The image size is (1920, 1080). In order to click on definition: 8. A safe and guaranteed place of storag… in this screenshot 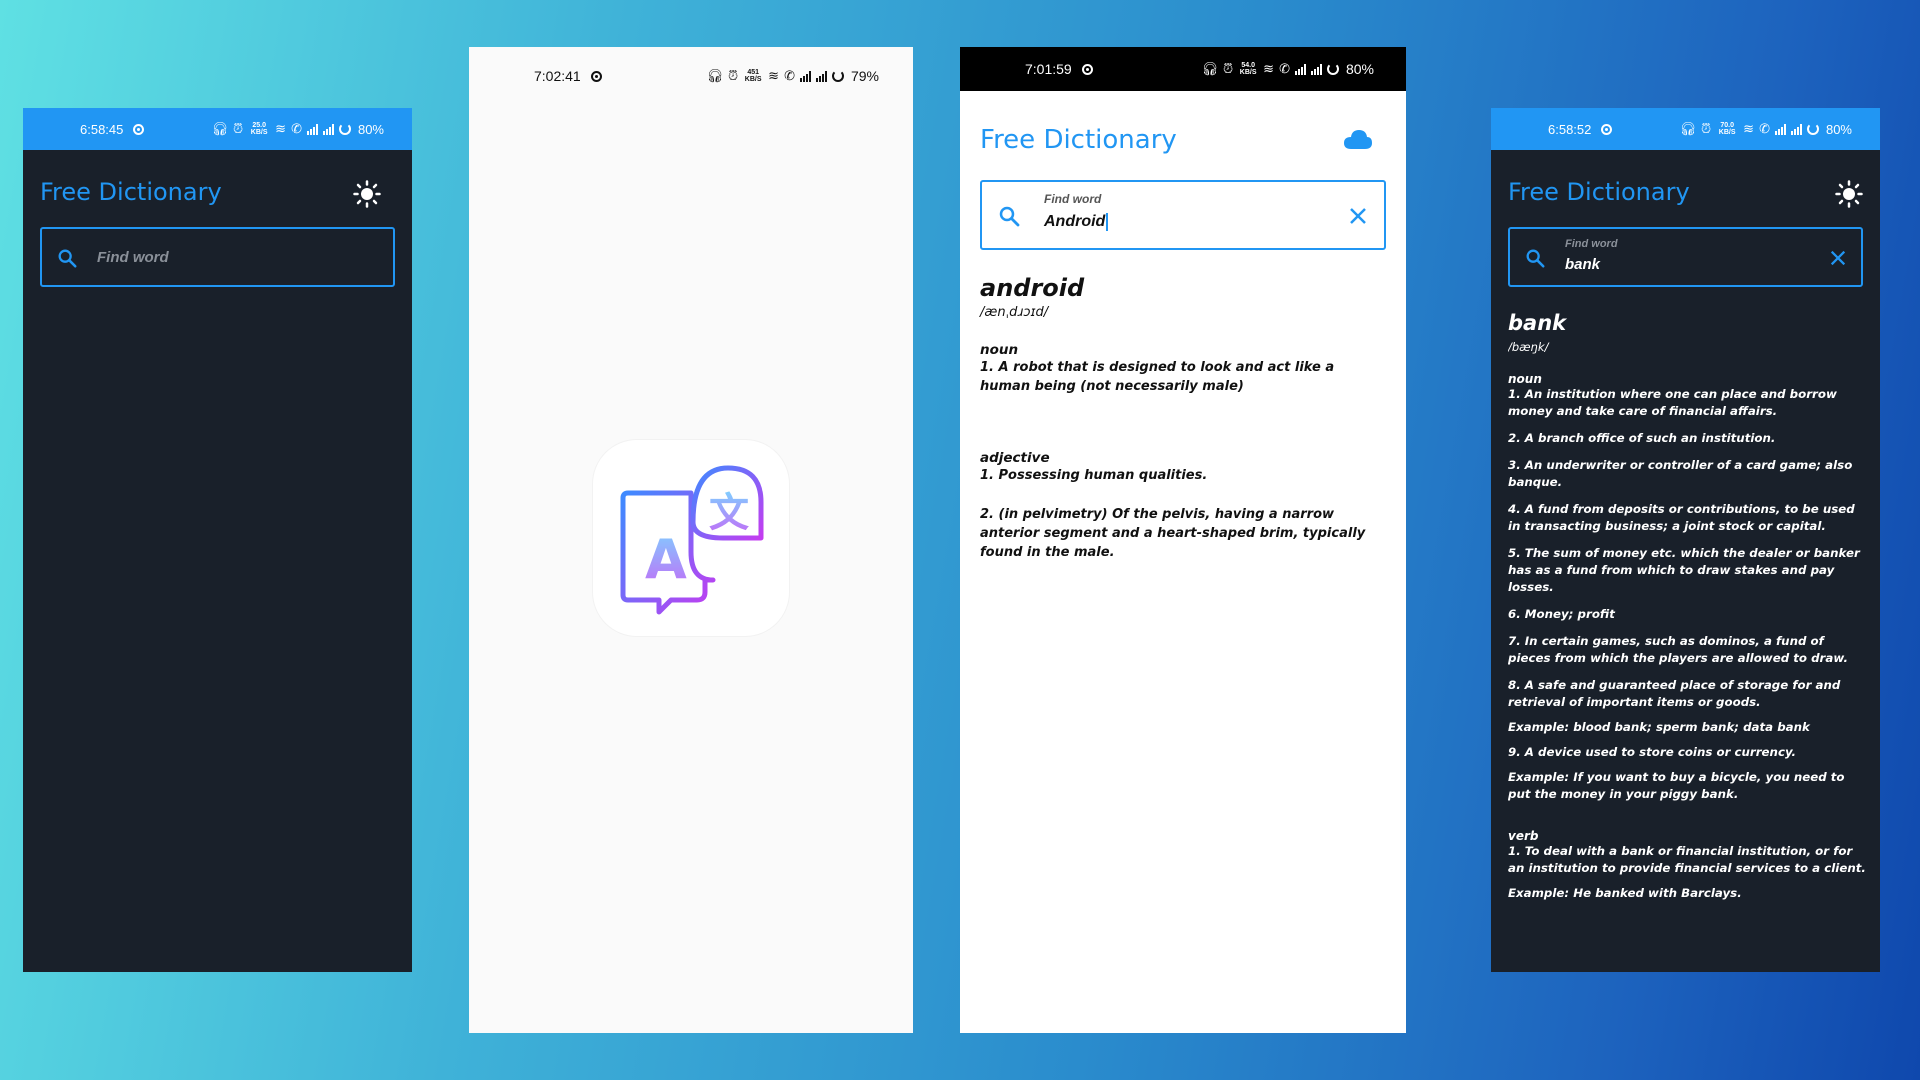, I will do `click(1674, 693)`.